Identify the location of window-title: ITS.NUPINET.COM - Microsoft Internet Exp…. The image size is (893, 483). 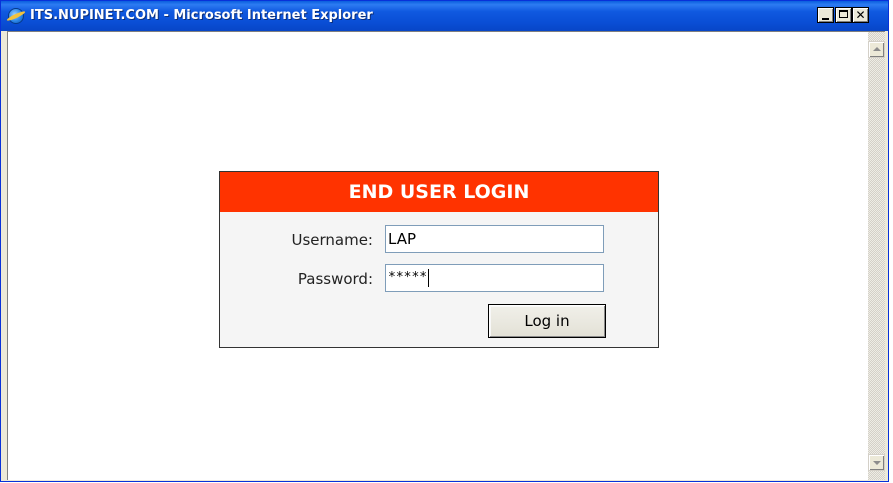
(201, 15).